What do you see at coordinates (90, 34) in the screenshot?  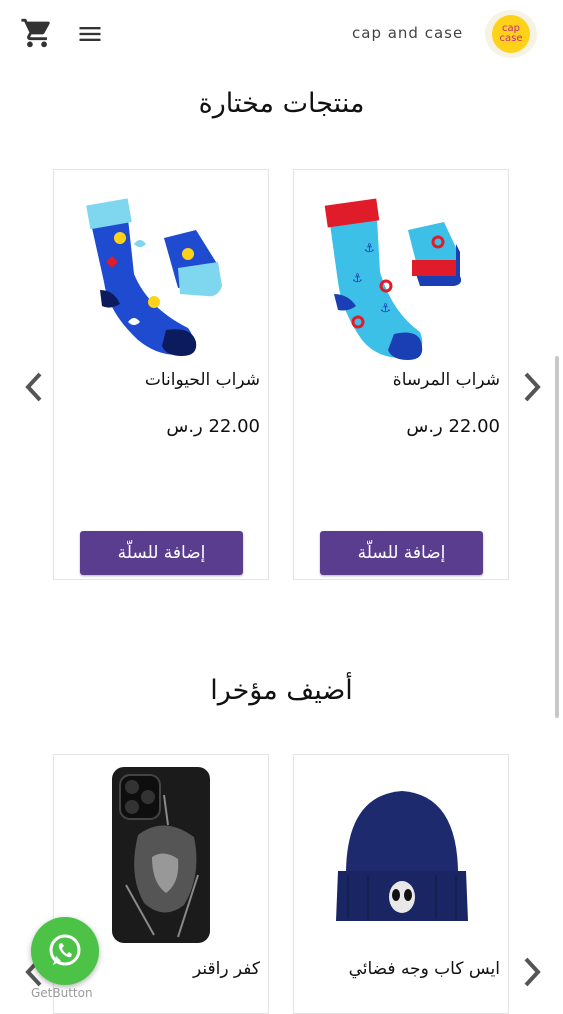 I see `hamburger-menu-icon` at bounding box center [90, 34].